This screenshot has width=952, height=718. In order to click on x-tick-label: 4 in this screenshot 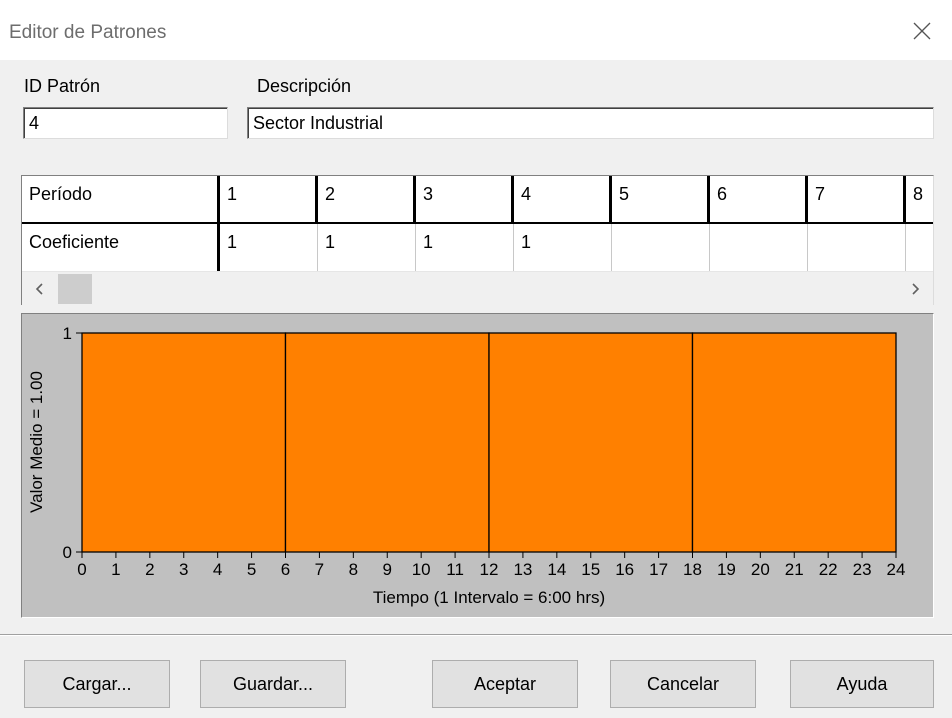, I will do `click(217, 569)`.